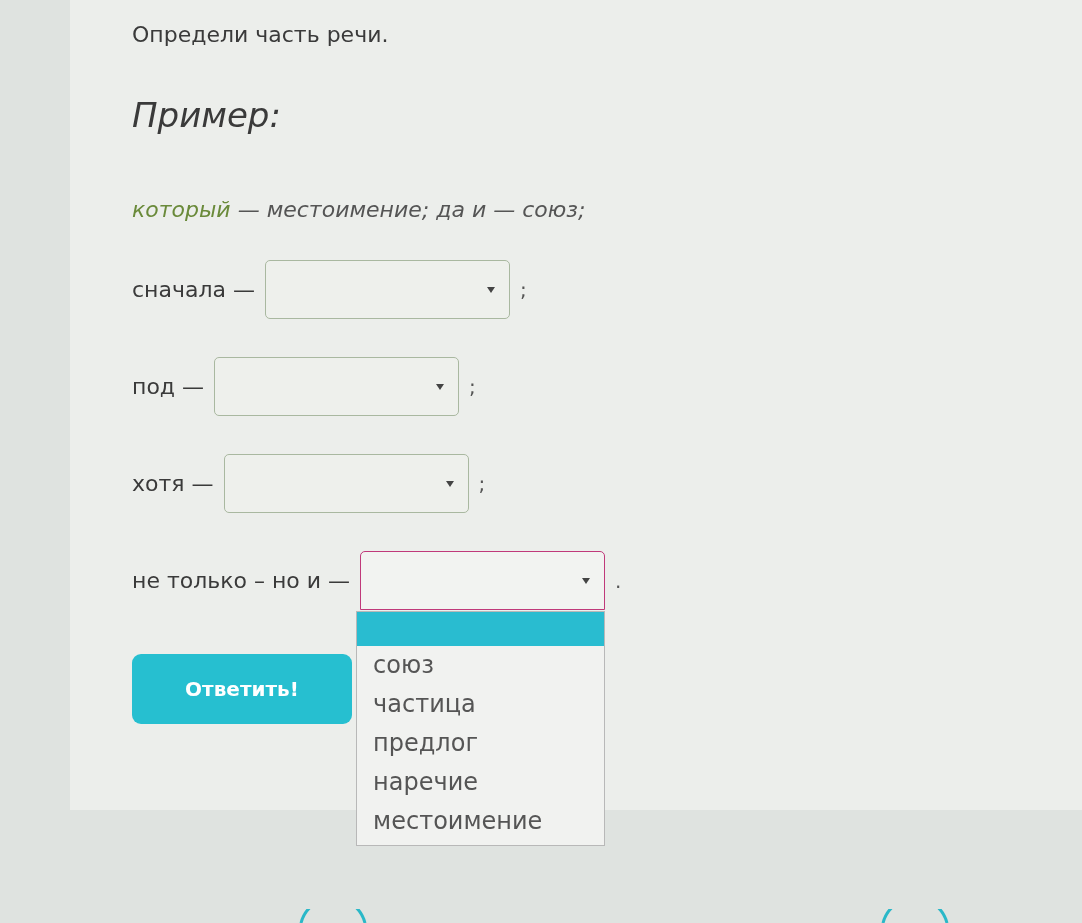 The height and width of the screenshot is (923, 1082). What do you see at coordinates (481, 704) in the screenshot?
I see `dropdown-option: частица` at bounding box center [481, 704].